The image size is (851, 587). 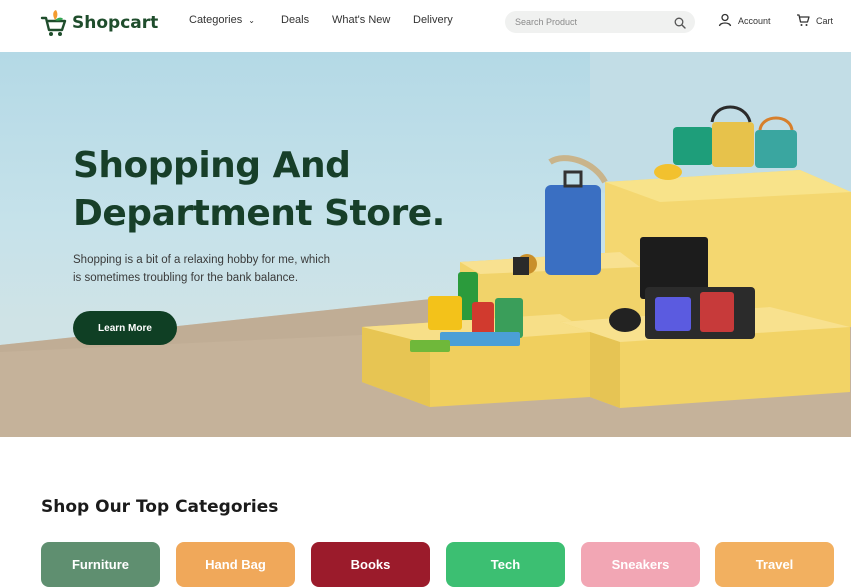 I want to click on hero-title: Shopping And Department Store., so click(x=259, y=190).